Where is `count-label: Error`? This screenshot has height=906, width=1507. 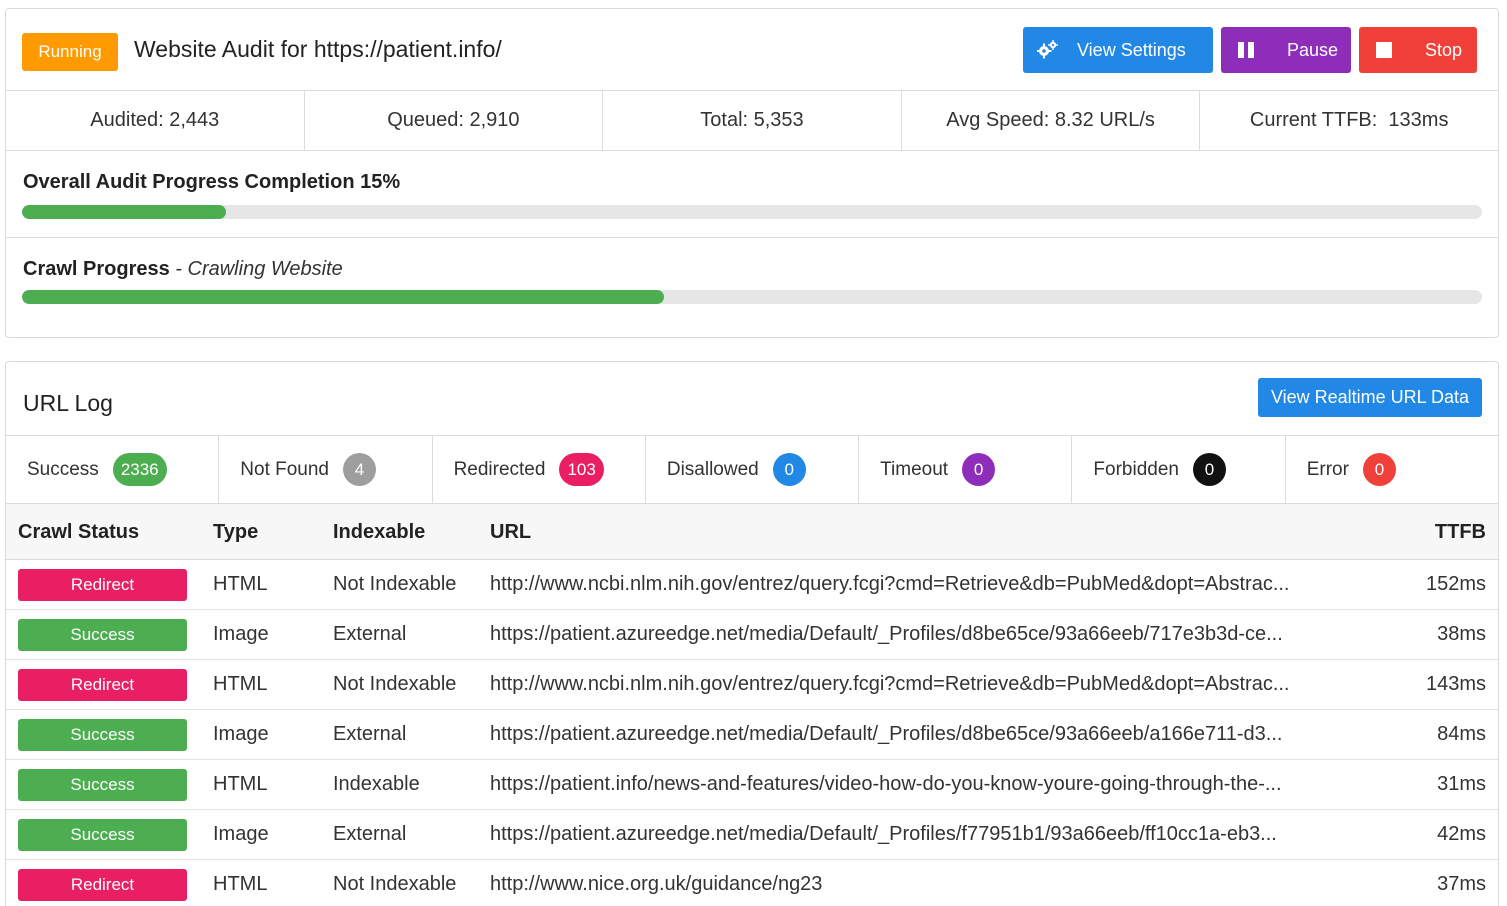 count-label: Error is located at coordinates (1327, 469).